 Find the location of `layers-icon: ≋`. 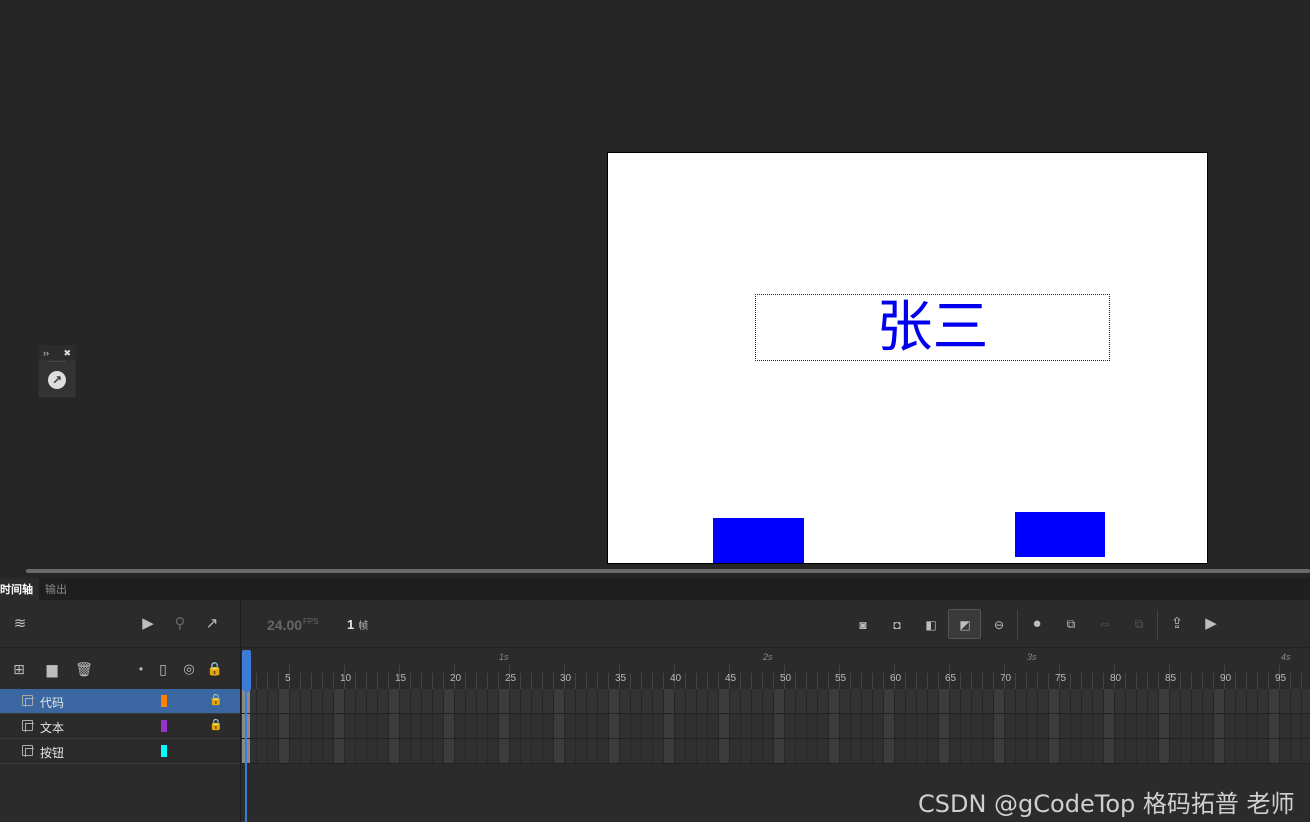

layers-icon: ≋ is located at coordinates (20, 624).